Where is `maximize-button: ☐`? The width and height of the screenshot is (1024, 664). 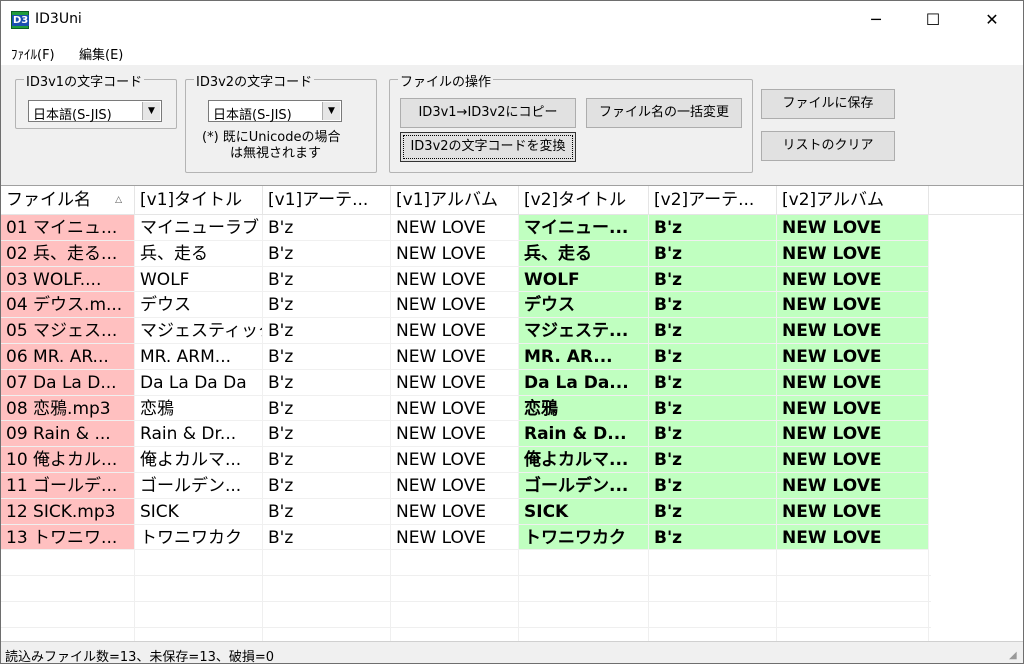
maximize-button: ☐ is located at coordinates (933, 20).